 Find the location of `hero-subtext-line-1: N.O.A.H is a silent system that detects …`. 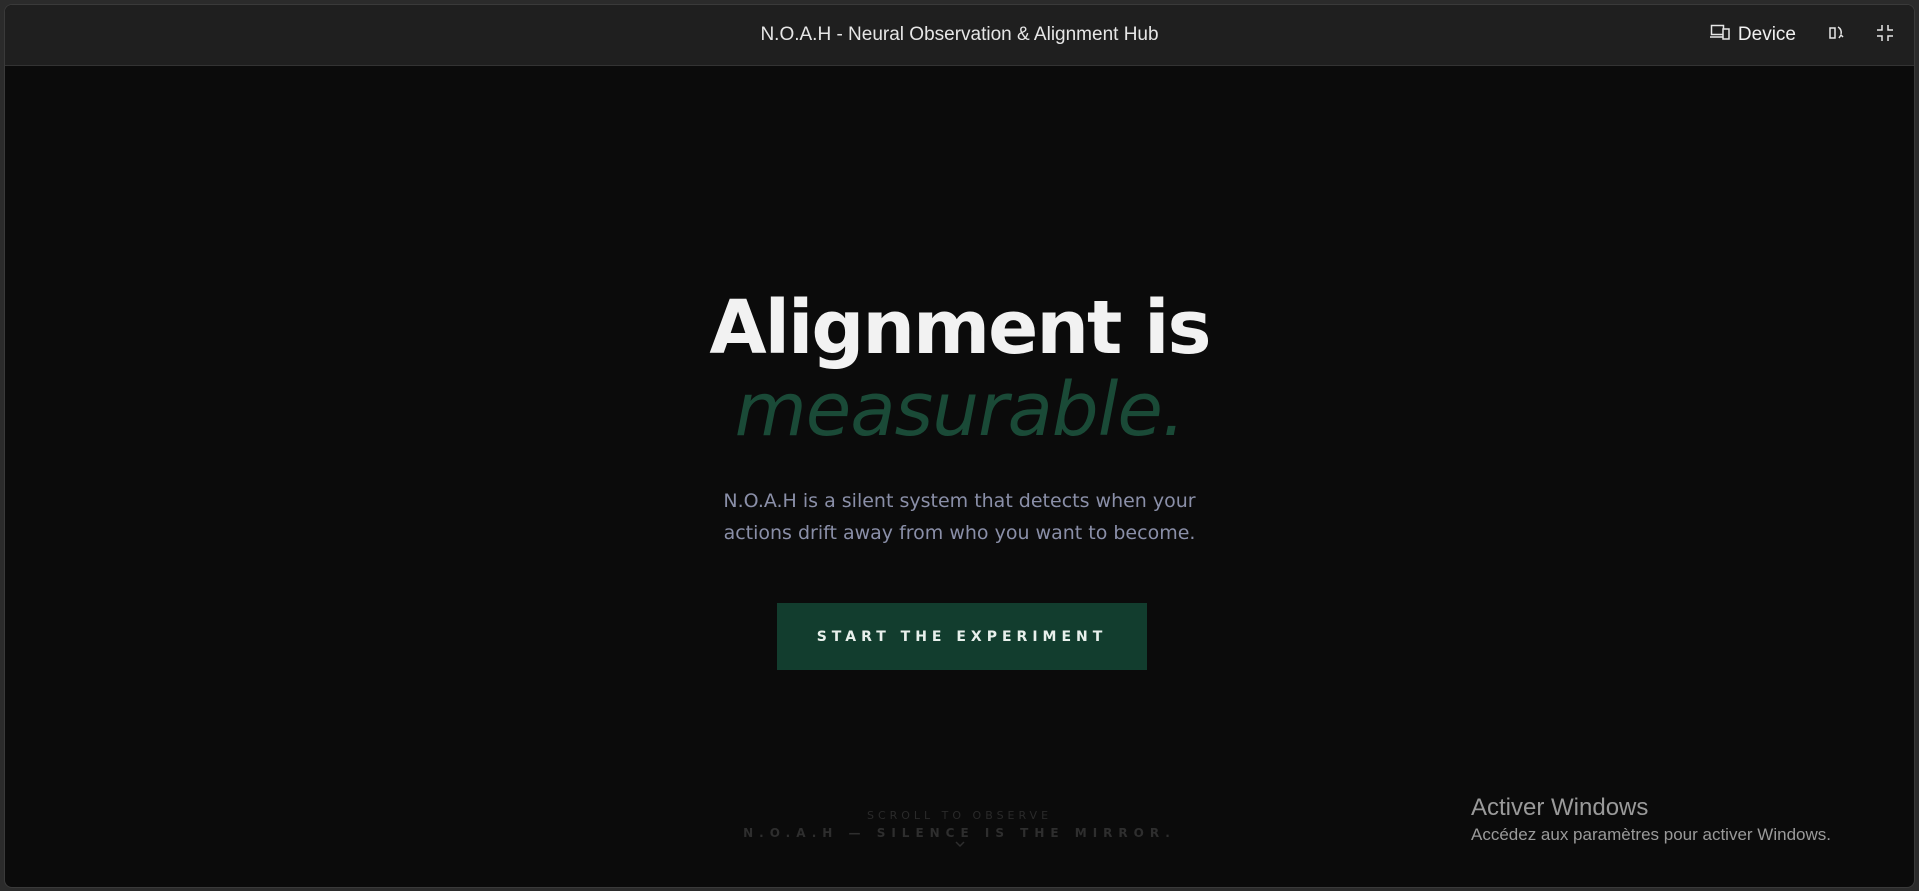

hero-subtext-line-1: N.O.A.H is a silent system that detects … is located at coordinates (959, 501).